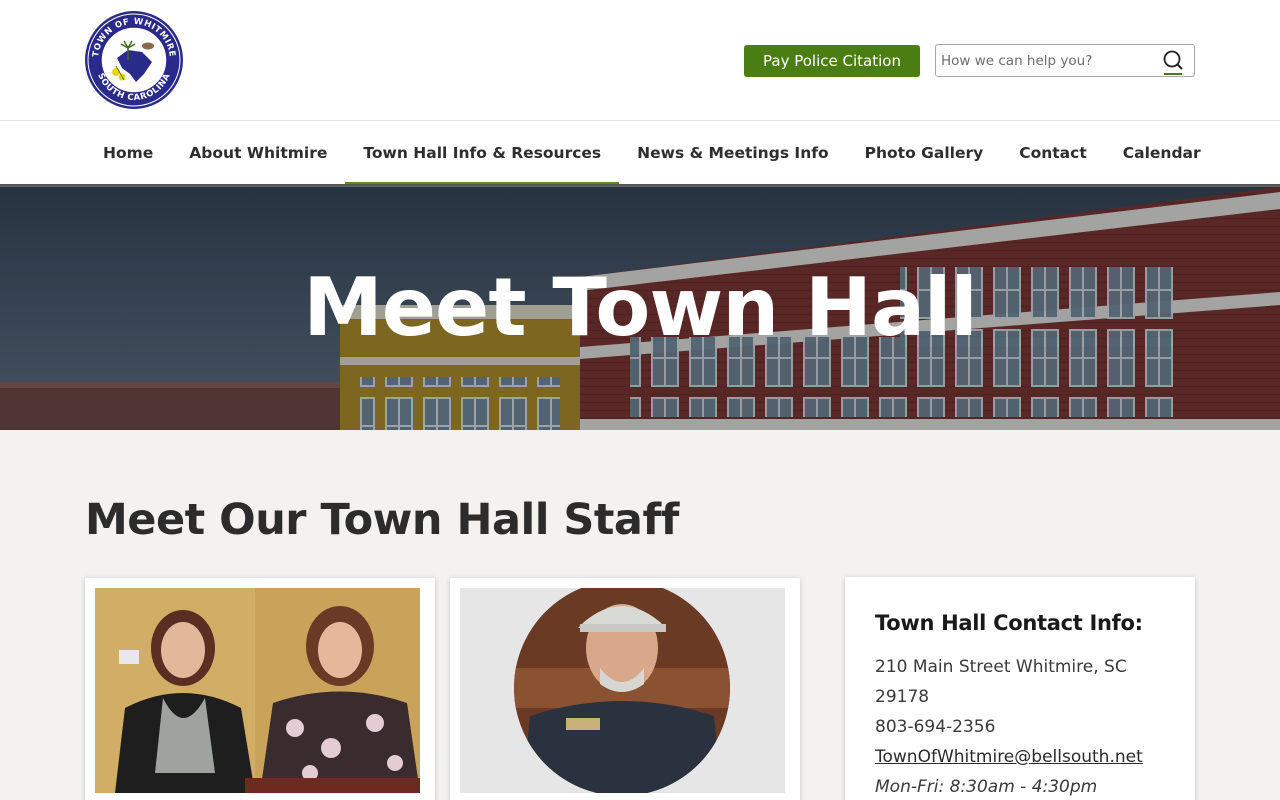 This screenshot has height=800, width=1280. What do you see at coordinates (902, 697) in the screenshot?
I see `contact-address-line2: 29178` at bounding box center [902, 697].